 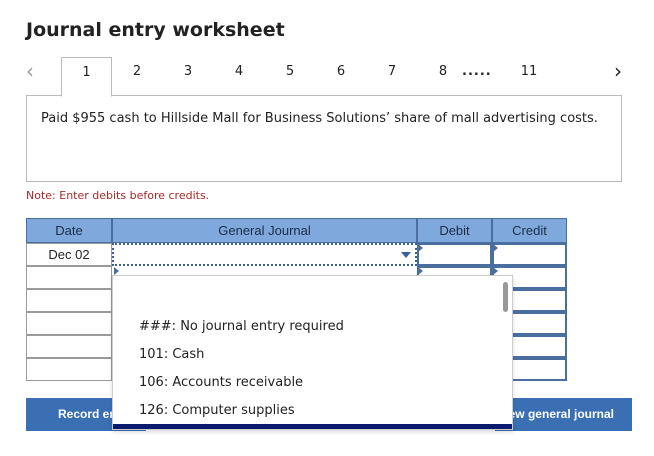 What do you see at coordinates (221, 382) in the screenshot?
I see `dropdown-option: 106: Accounts receivable` at bounding box center [221, 382].